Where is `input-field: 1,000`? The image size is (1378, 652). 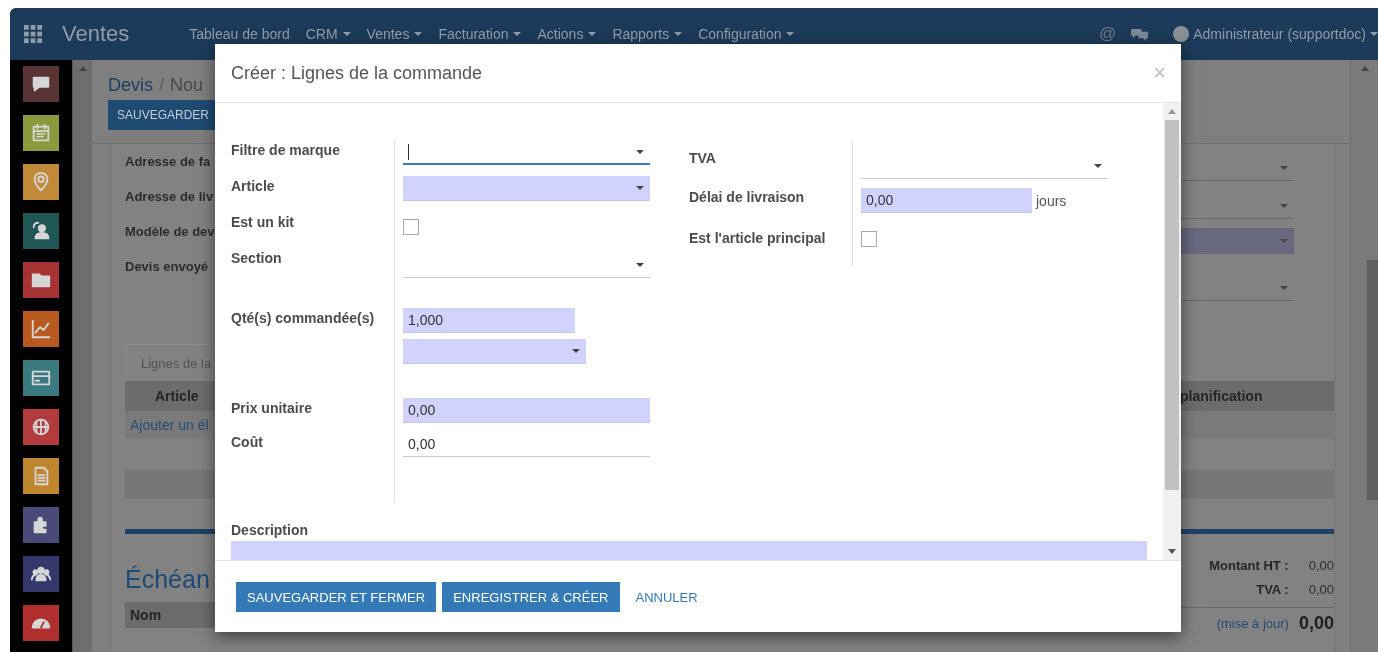
input-field: 1,000 is located at coordinates (489, 320).